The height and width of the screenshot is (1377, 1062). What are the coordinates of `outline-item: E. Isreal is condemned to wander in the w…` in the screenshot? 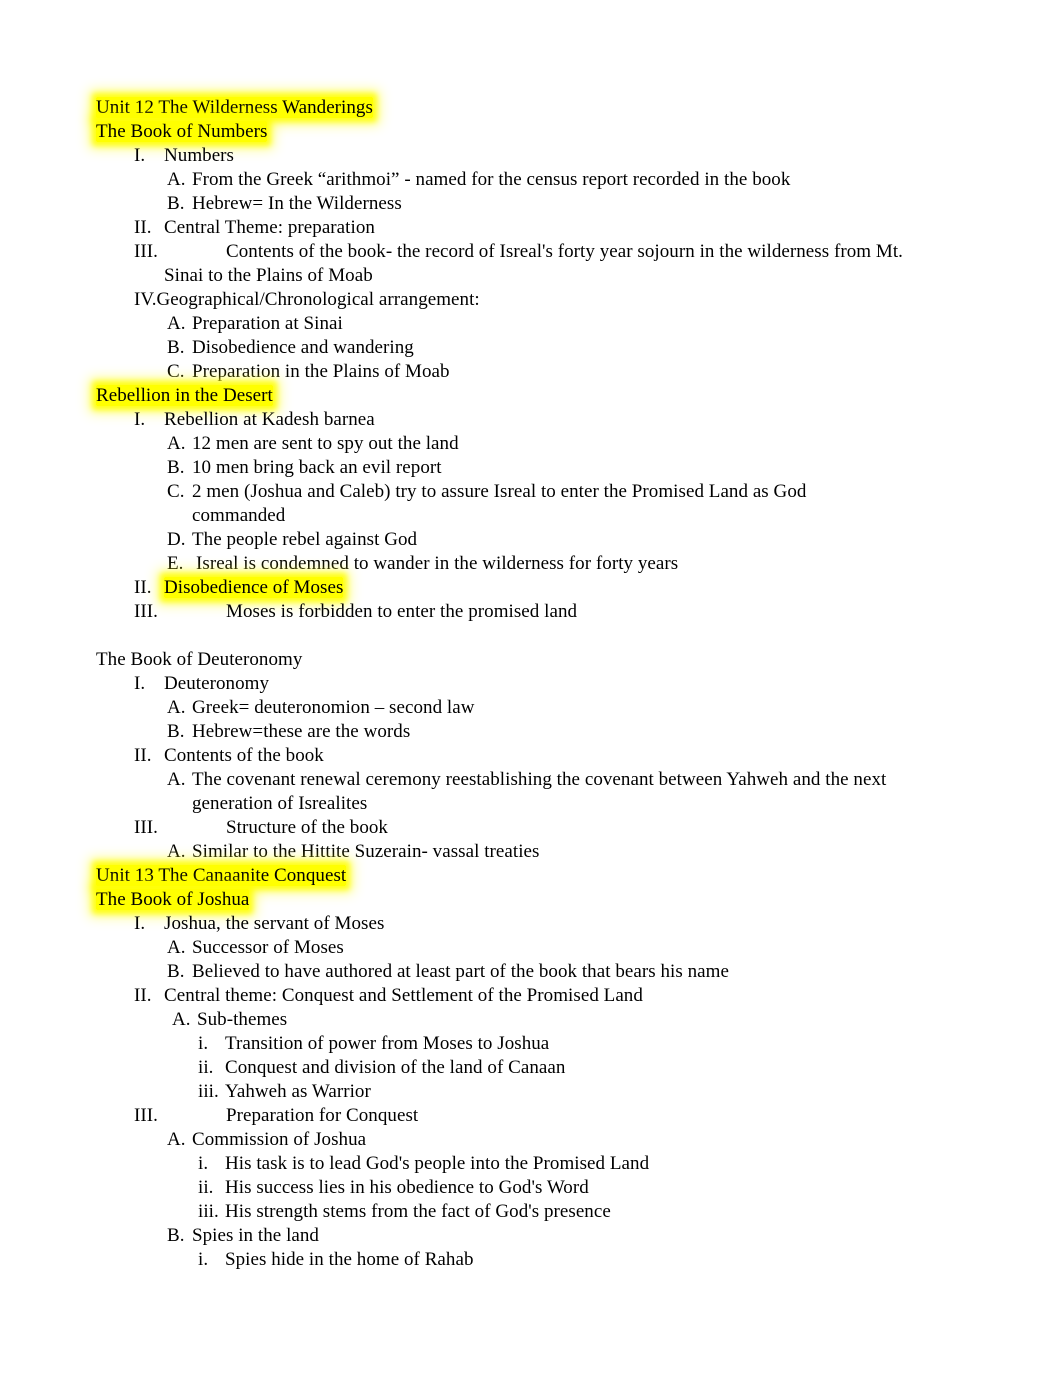 It's located at (586, 564).